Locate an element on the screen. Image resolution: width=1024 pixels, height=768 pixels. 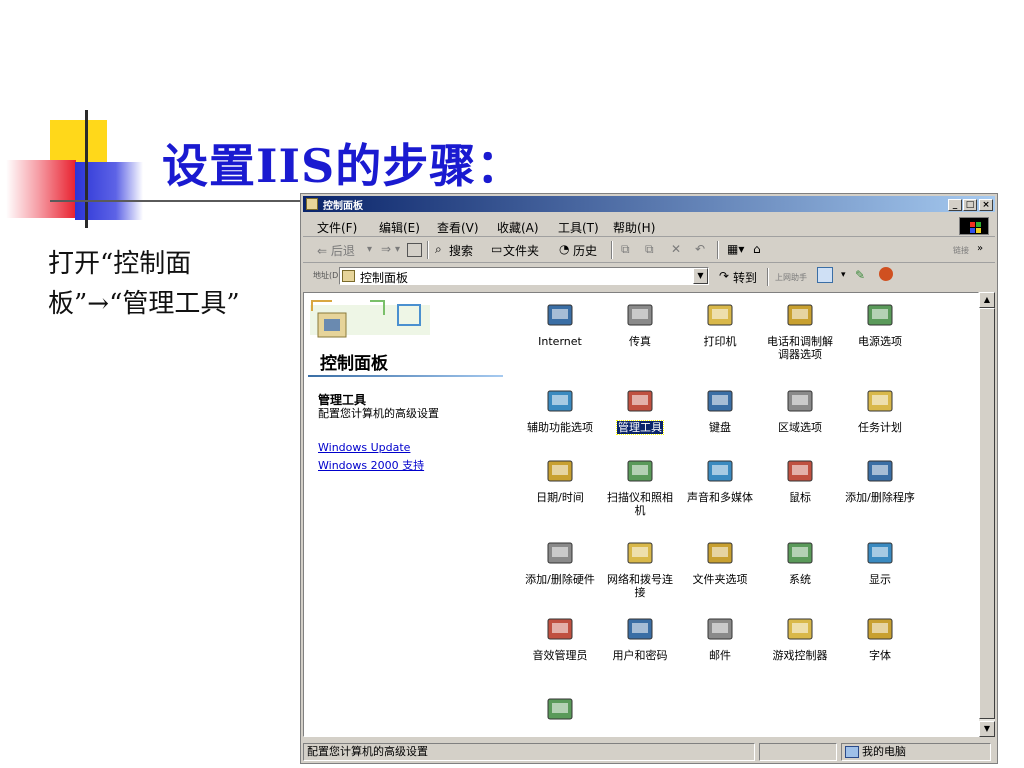
address-input: 控制面板 is located at coordinates (524, 276).